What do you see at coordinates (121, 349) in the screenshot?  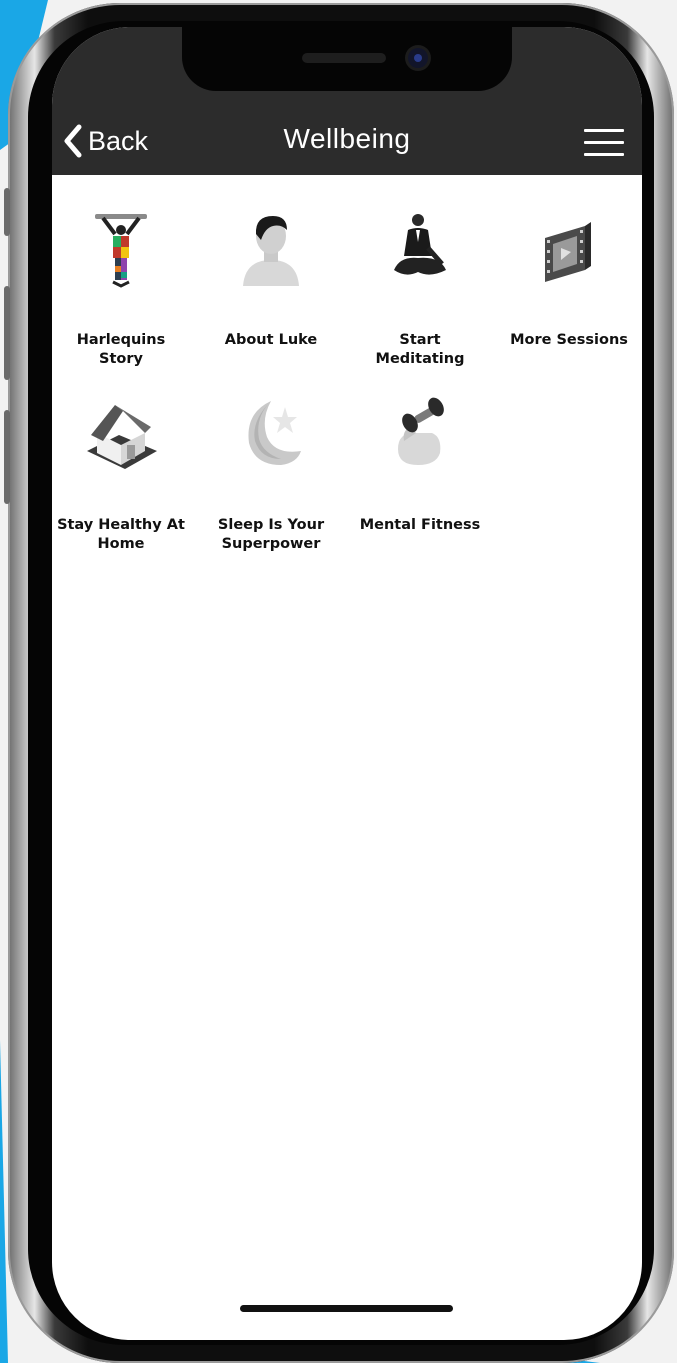 I see `tile-label: Harlequins Story` at bounding box center [121, 349].